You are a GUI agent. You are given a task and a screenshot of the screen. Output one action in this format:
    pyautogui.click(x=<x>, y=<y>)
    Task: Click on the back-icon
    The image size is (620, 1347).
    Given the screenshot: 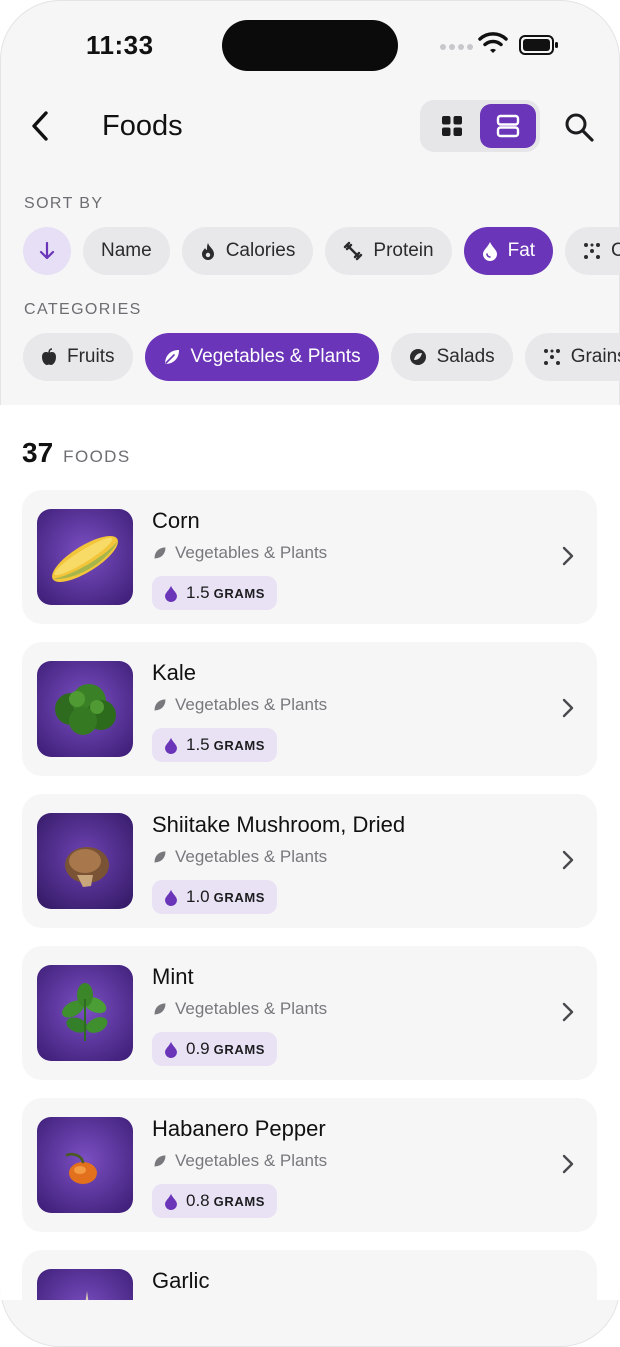 What is the action you would take?
    pyautogui.click(x=42, y=126)
    